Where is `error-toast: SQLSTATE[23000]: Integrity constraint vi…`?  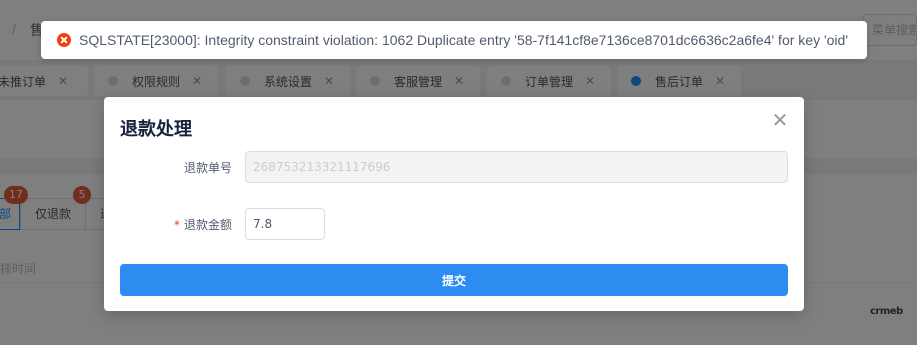 error-toast: SQLSTATE[23000]: Integrity constraint vi… is located at coordinates (454, 40).